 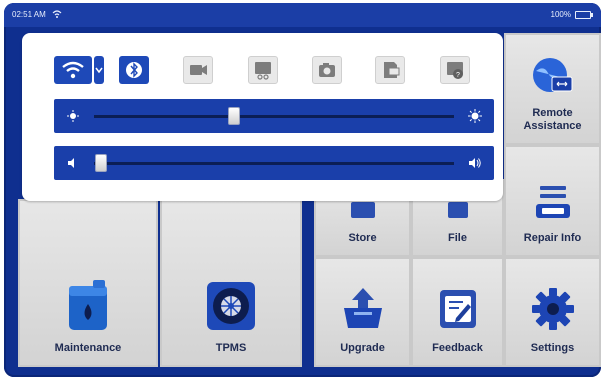 I want to click on dropdown-arrow-icon, so click(x=99, y=70).